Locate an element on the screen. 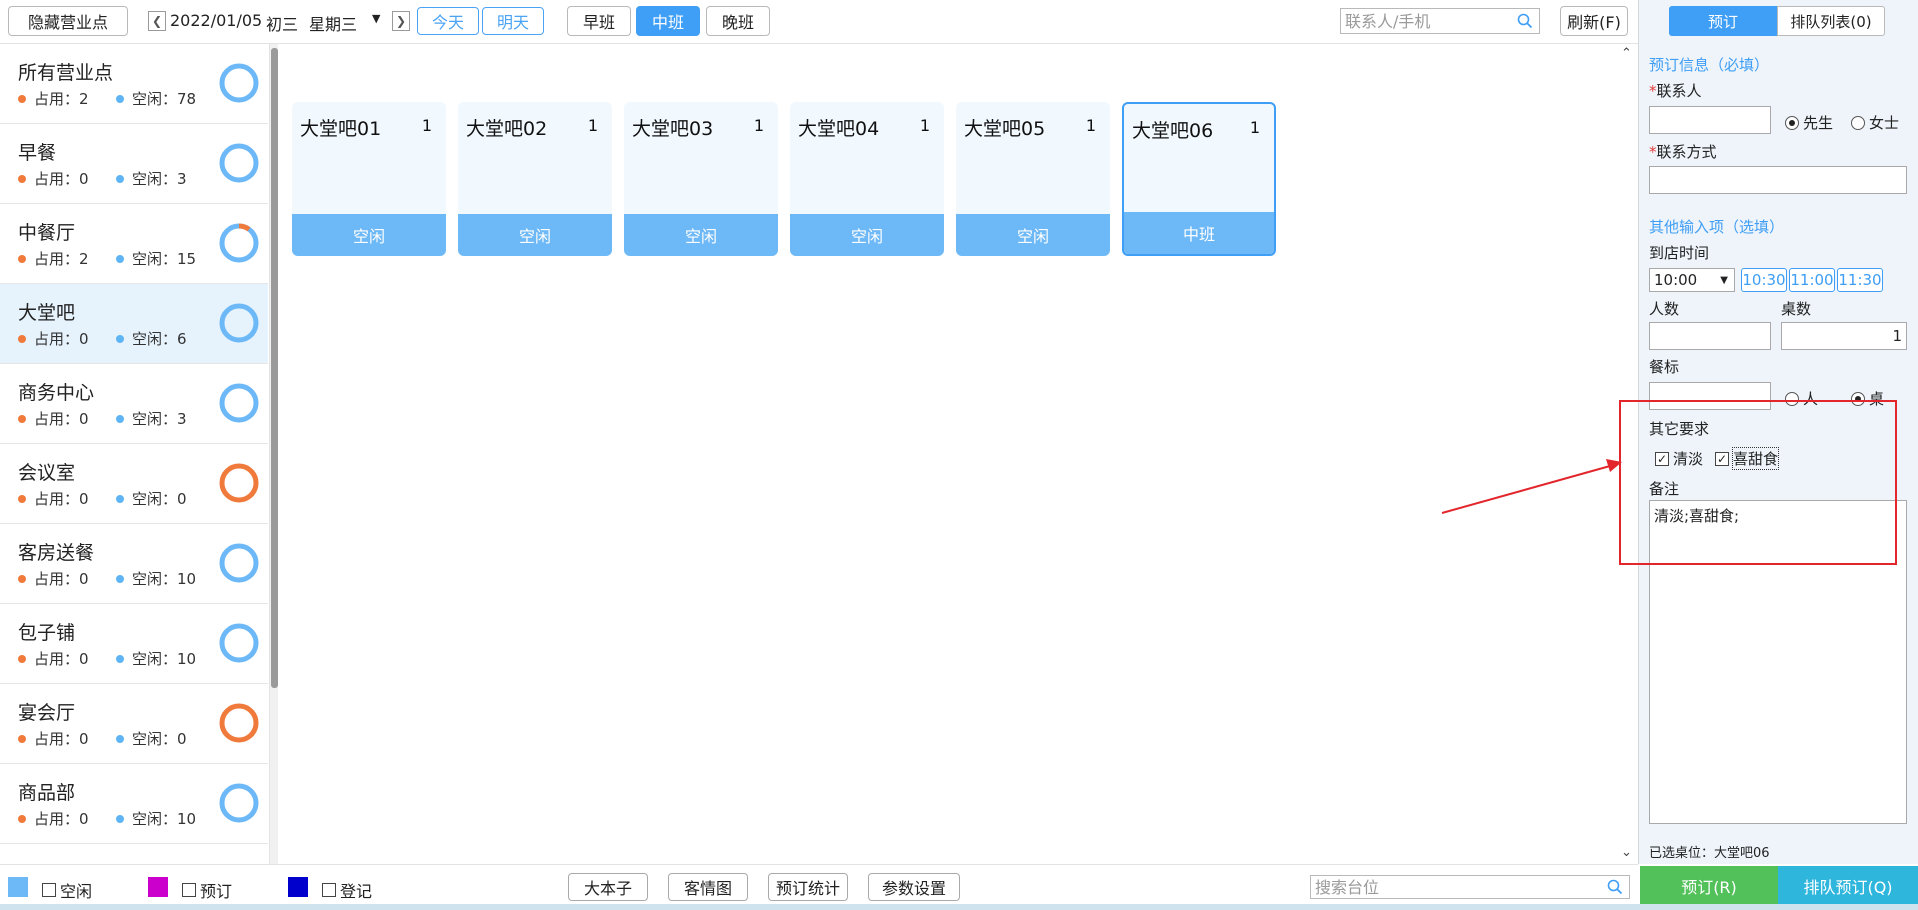 The image size is (1918, 910). tab-queue-list: 排队列表(0) is located at coordinates (1831, 21).